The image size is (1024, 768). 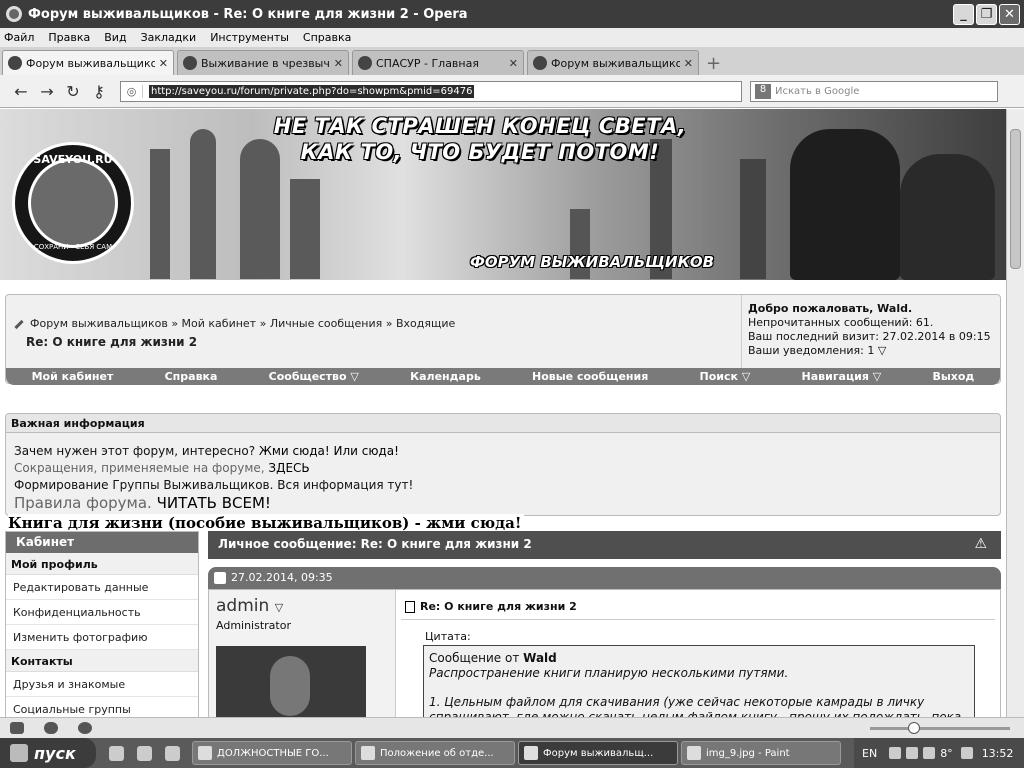 What do you see at coordinates (998, 753) in the screenshot?
I see `clock: 13:52` at bounding box center [998, 753].